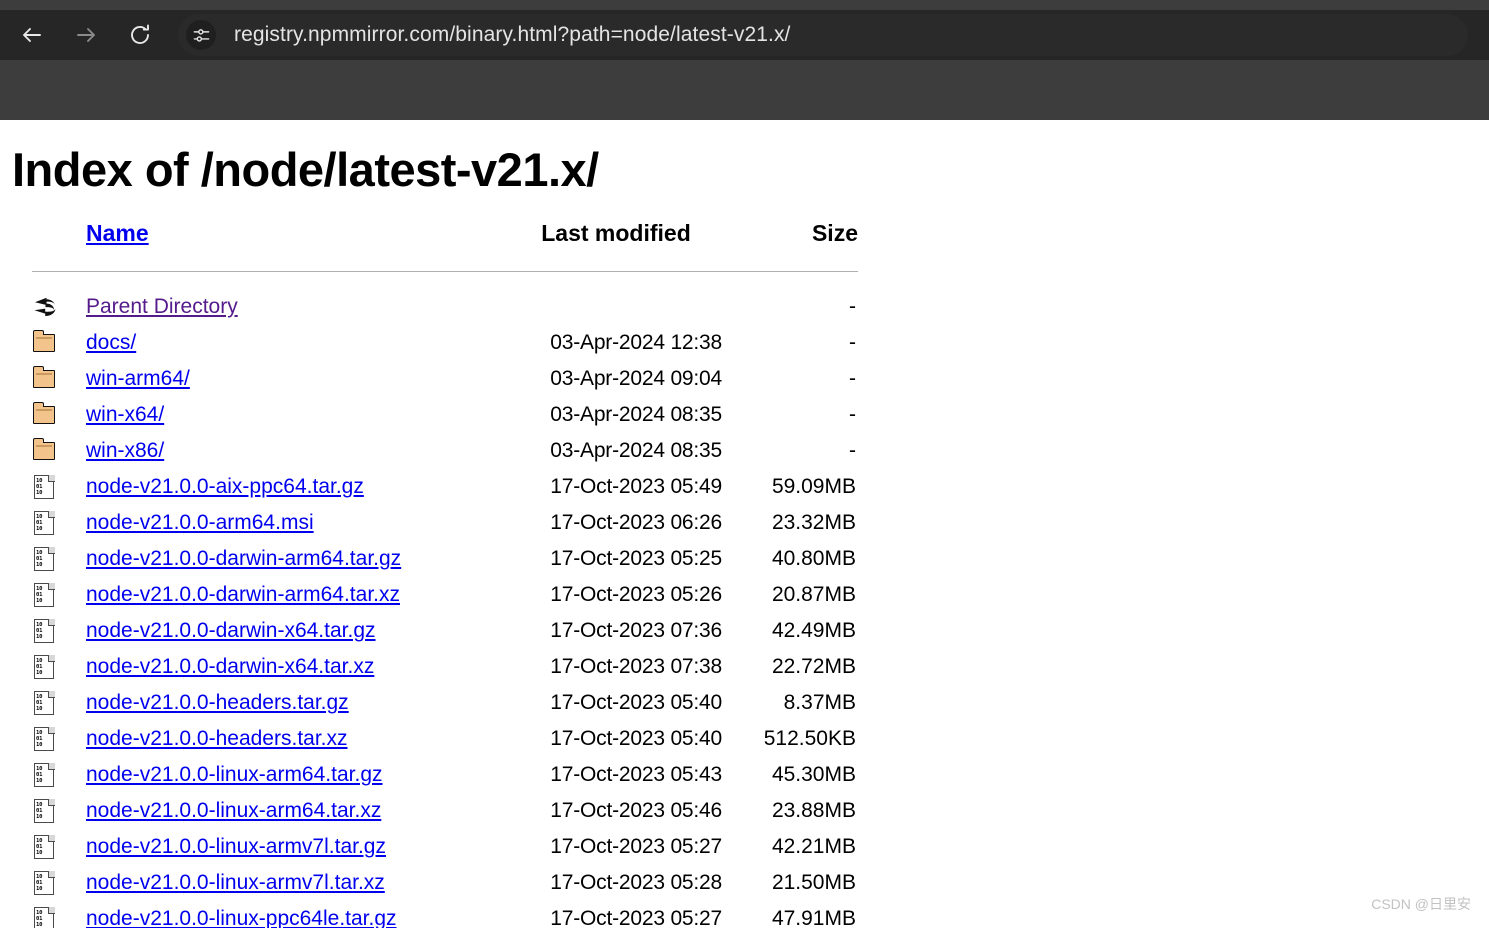 The image size is (1489, 928). I want to click on reload-button, so click(140, 35).